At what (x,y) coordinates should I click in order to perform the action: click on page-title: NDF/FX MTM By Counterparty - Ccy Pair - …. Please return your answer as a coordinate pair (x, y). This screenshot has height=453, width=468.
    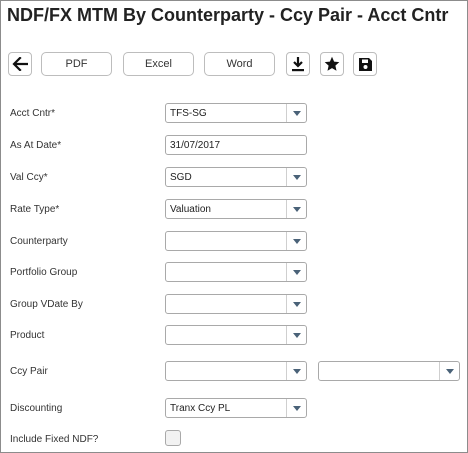
    Looking at the image, I should click on (228, 15).